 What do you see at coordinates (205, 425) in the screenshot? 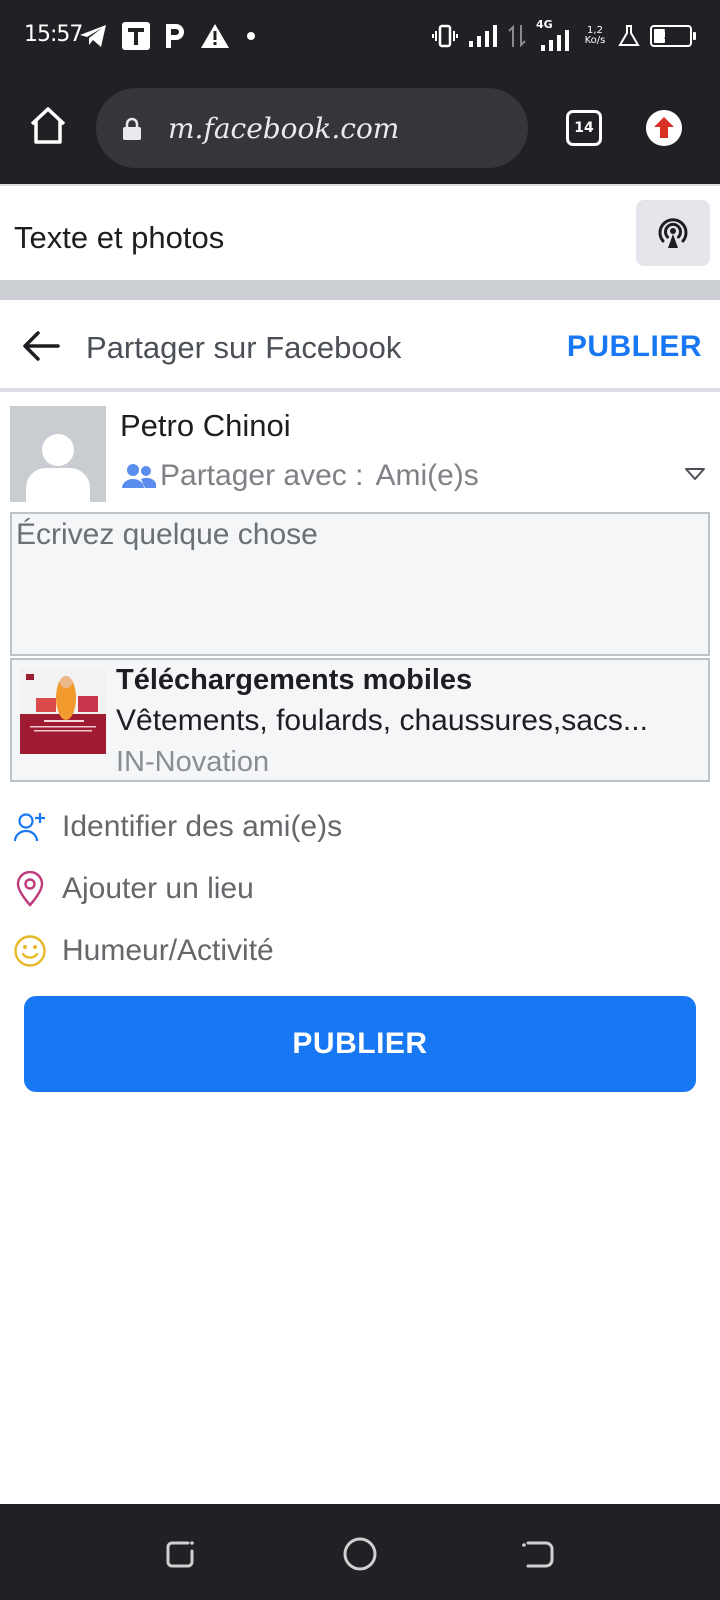
I see `user-name: Petro Chinoi` at bounding box center [205, 425].